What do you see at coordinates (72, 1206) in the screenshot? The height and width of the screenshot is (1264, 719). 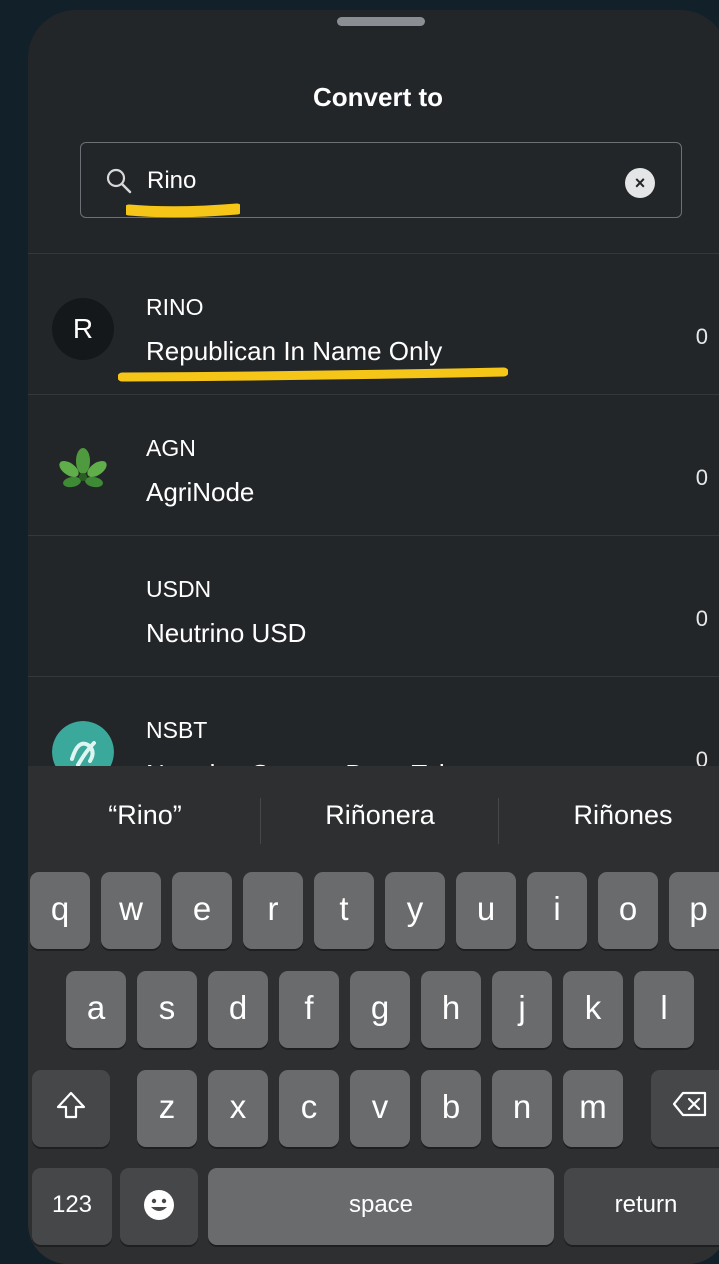 I see `numbers-key: 123` at bounding box center [72, 1206].